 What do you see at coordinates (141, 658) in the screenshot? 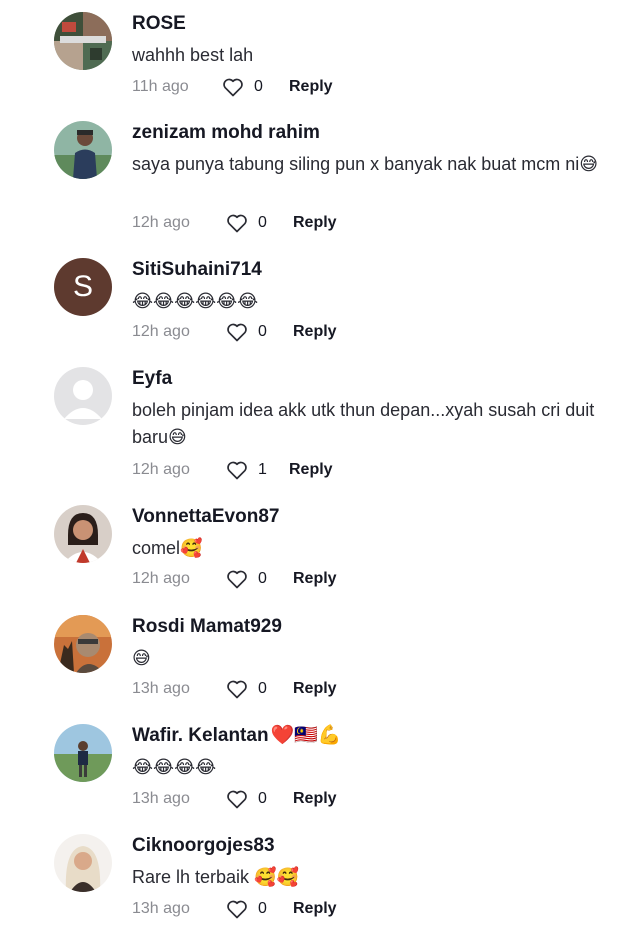
I see `comment-text: 😅` at bounding box center [141, 658].